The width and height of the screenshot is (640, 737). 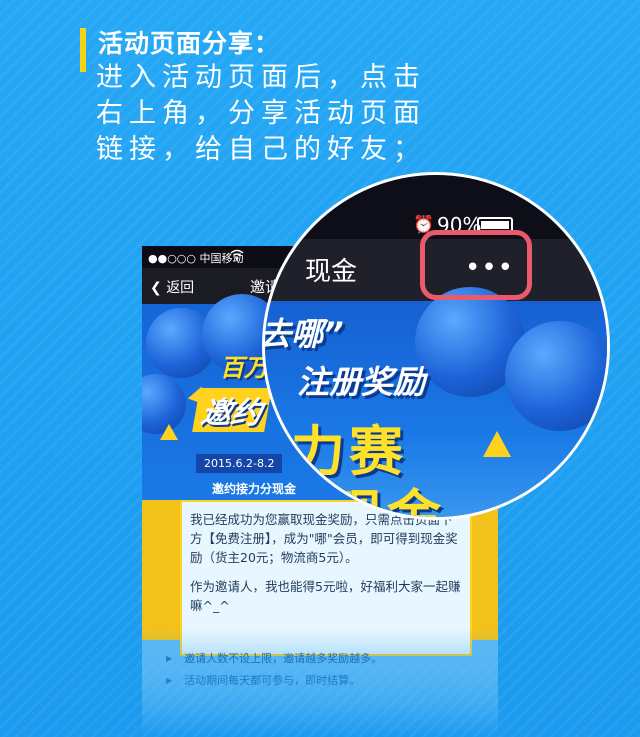 What do you see at coordinates (261, 113) in the screenshot?
I see `instruction-text: 进入活动页面后，点击右上角，分享活动页面链接，给自己的好友；` at bounding box center [261, 113].